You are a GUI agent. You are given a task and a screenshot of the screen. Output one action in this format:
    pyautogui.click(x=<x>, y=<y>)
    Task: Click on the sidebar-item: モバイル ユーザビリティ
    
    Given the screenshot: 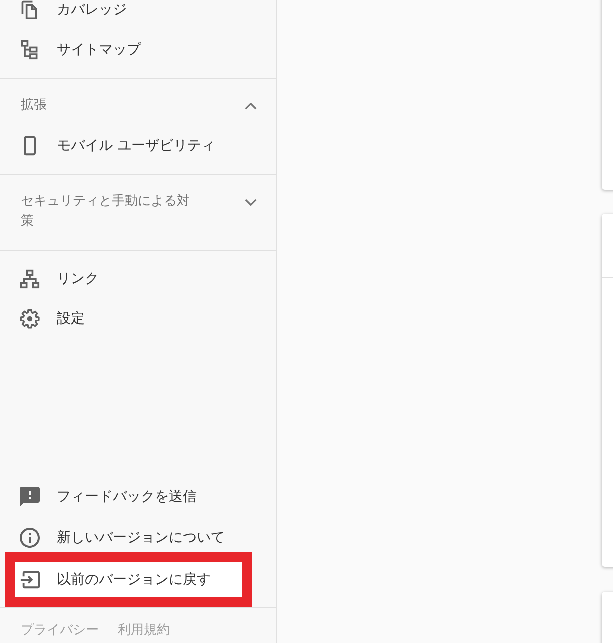 What is the action you would take?
    pyautogui.click(x=138, y=146)
    